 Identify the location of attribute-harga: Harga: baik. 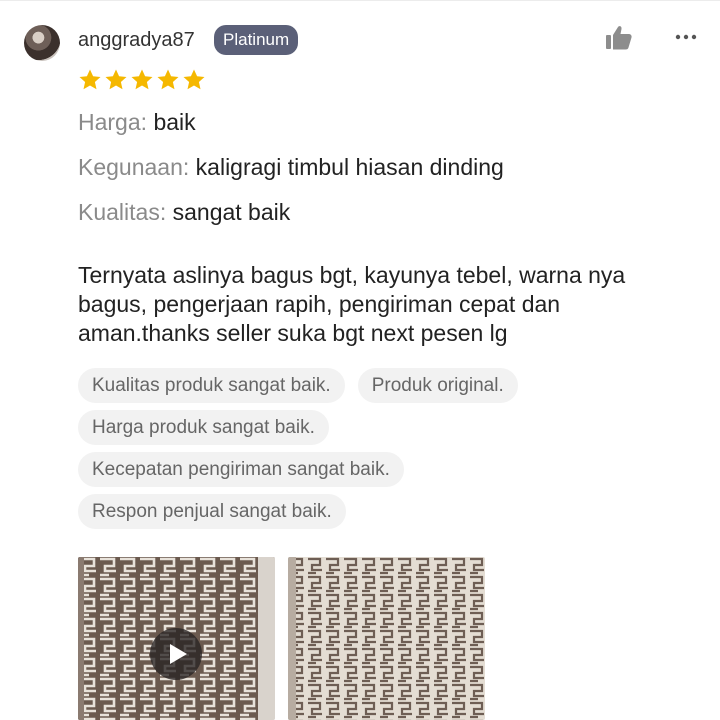
(137, 122).